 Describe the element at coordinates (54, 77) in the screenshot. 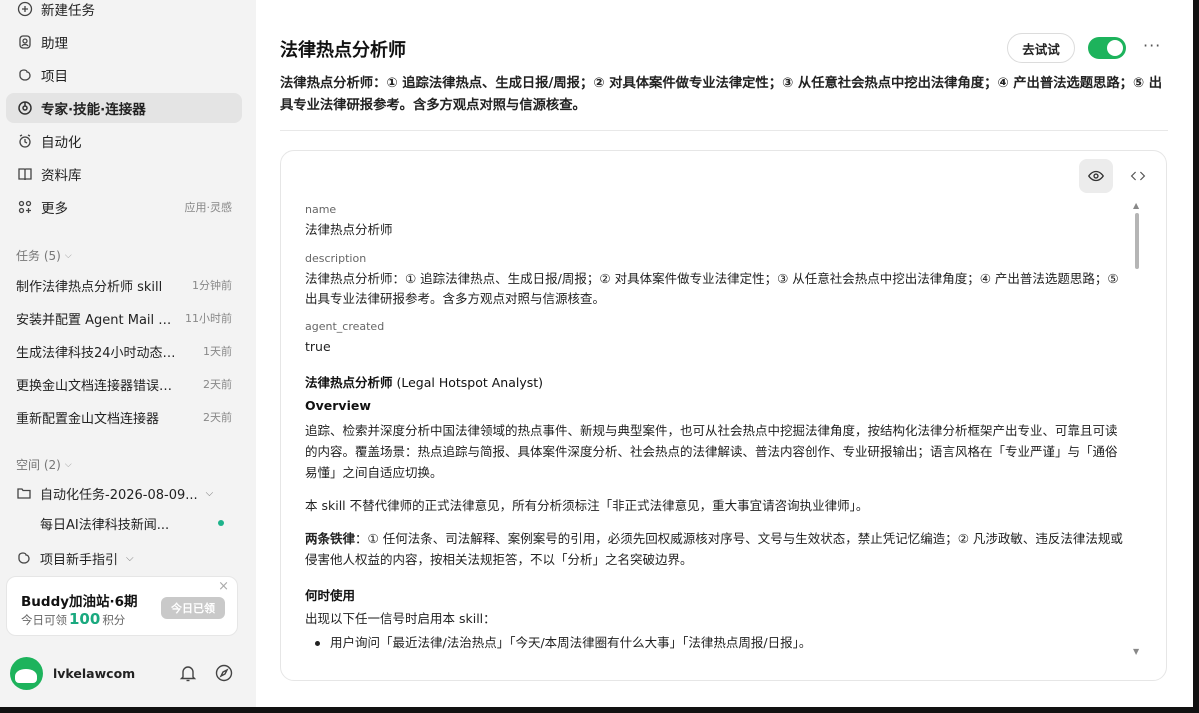

I see `nav-label: 项目` at that location.